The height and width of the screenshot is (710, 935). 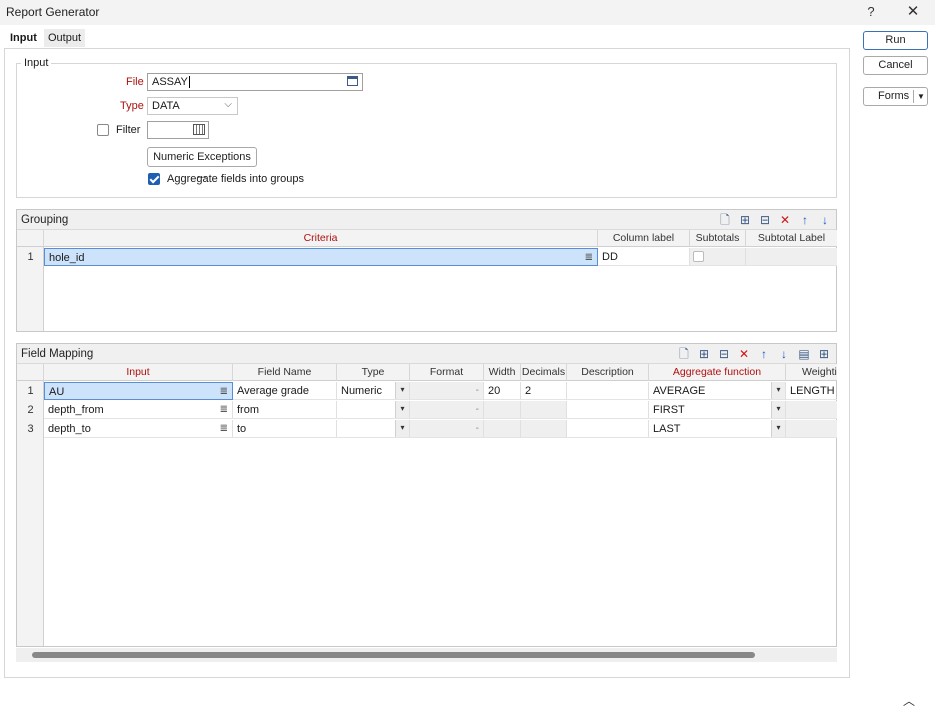 I want to click on field-name-cell: from, so click(x=285, y=410).